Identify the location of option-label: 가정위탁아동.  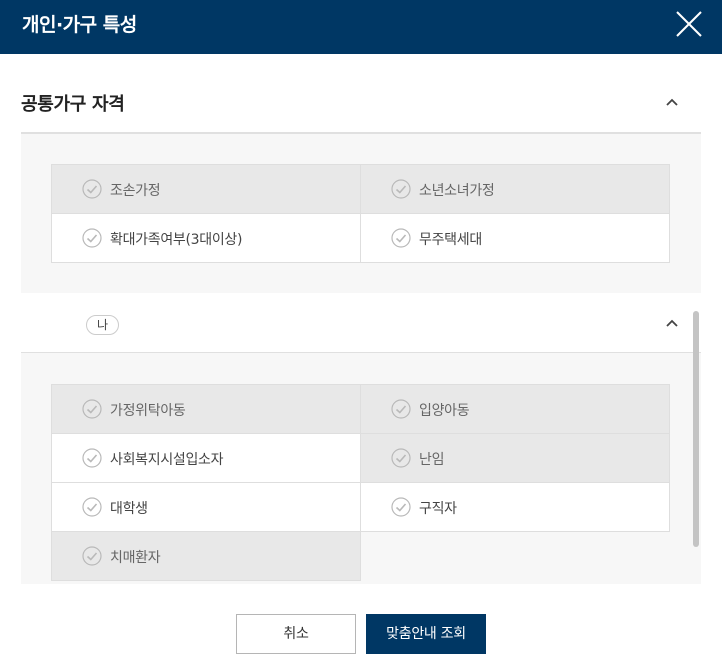
(148, 411).